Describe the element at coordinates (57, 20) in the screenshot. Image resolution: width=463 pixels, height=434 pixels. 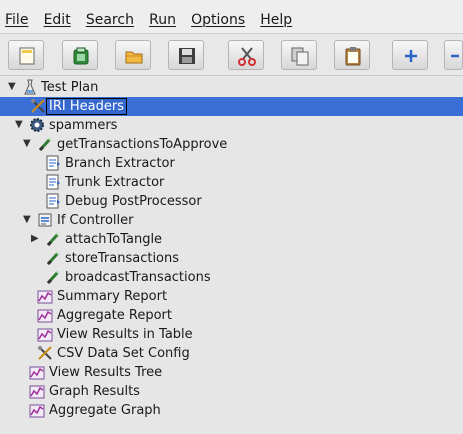
I see `menu-edit: Edit` at that location.